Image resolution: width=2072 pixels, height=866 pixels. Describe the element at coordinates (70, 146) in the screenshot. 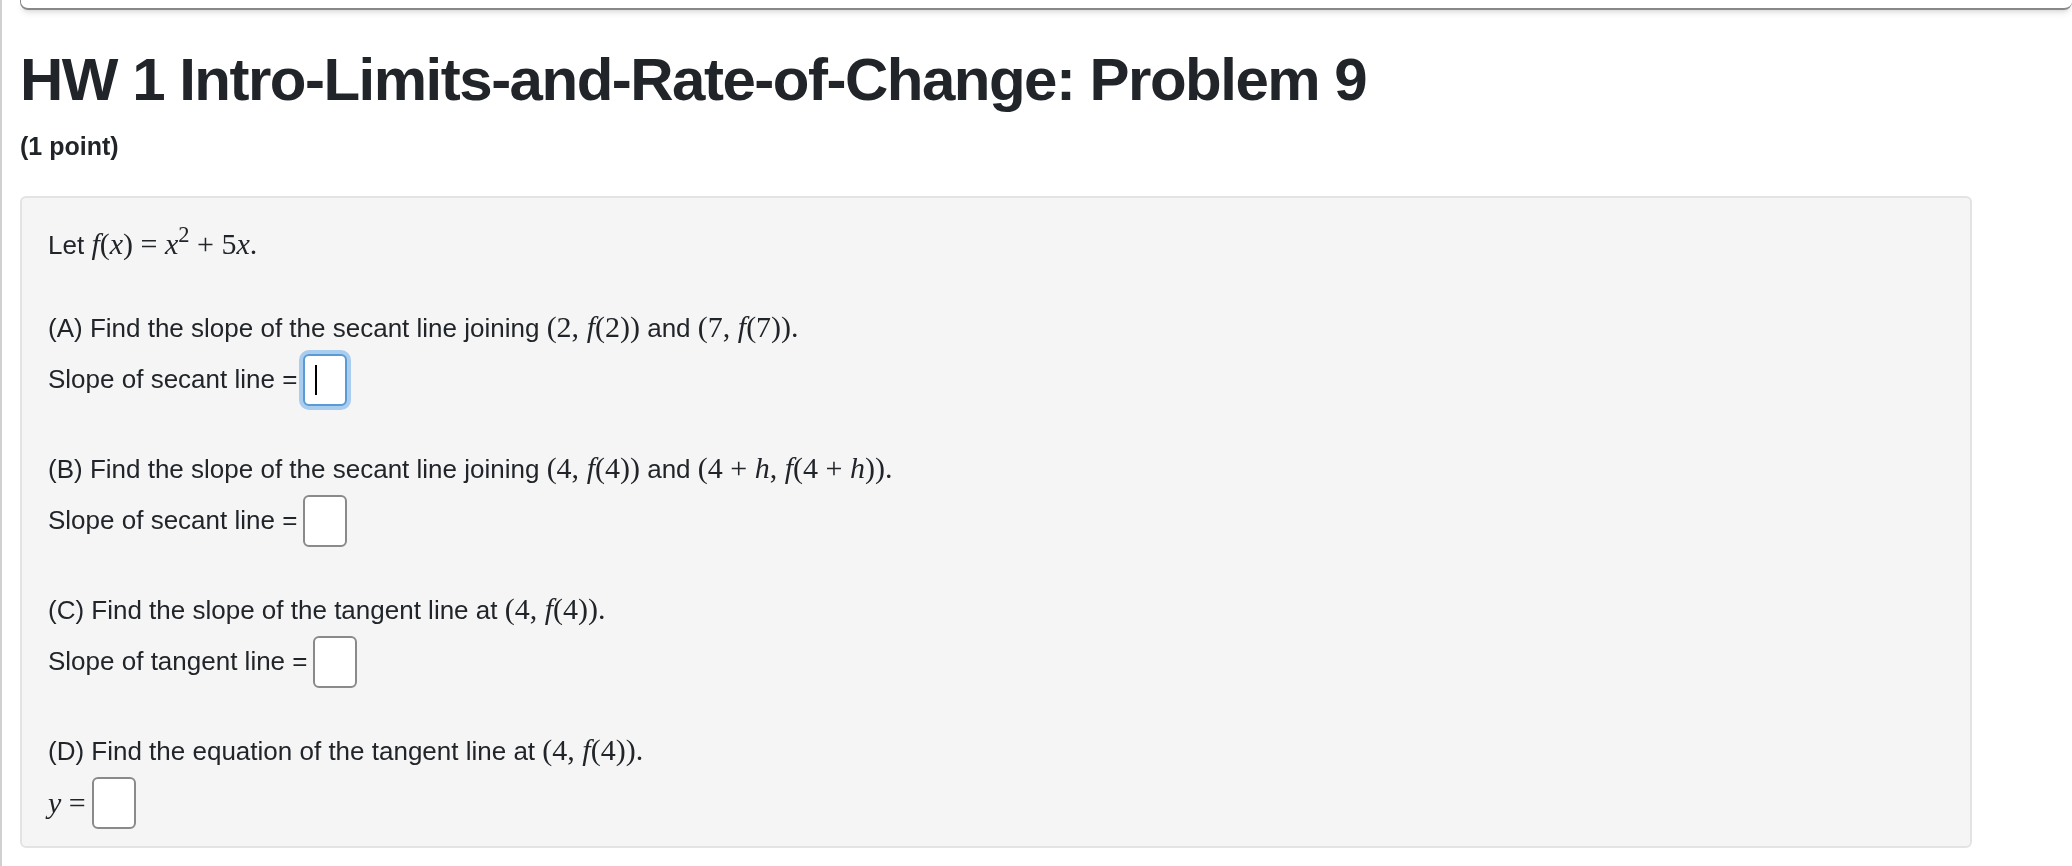

I see `points-label: (1 point)` at that location.